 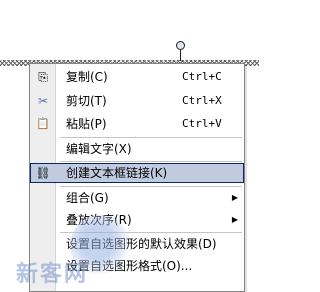 I want to click on copy-icon: ⎘, so click(x=43, y=77).